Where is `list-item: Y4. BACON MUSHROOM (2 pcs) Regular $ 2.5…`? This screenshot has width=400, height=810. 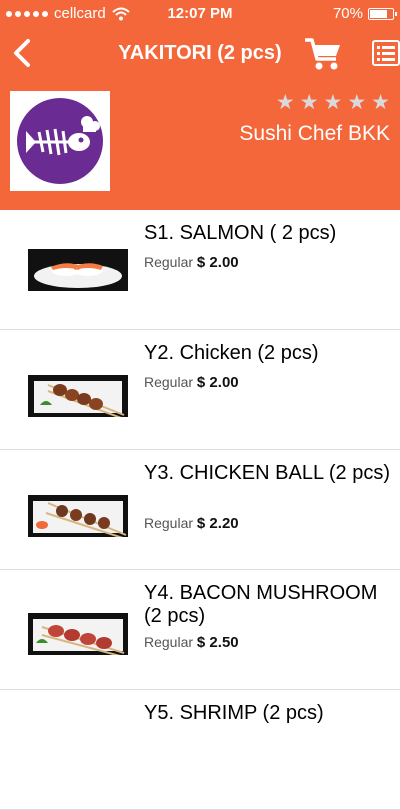
list-item: Y4. BACON MUSHROOM (2 pcs) Regular $ 2.5… is located at coordinates (200, 630).